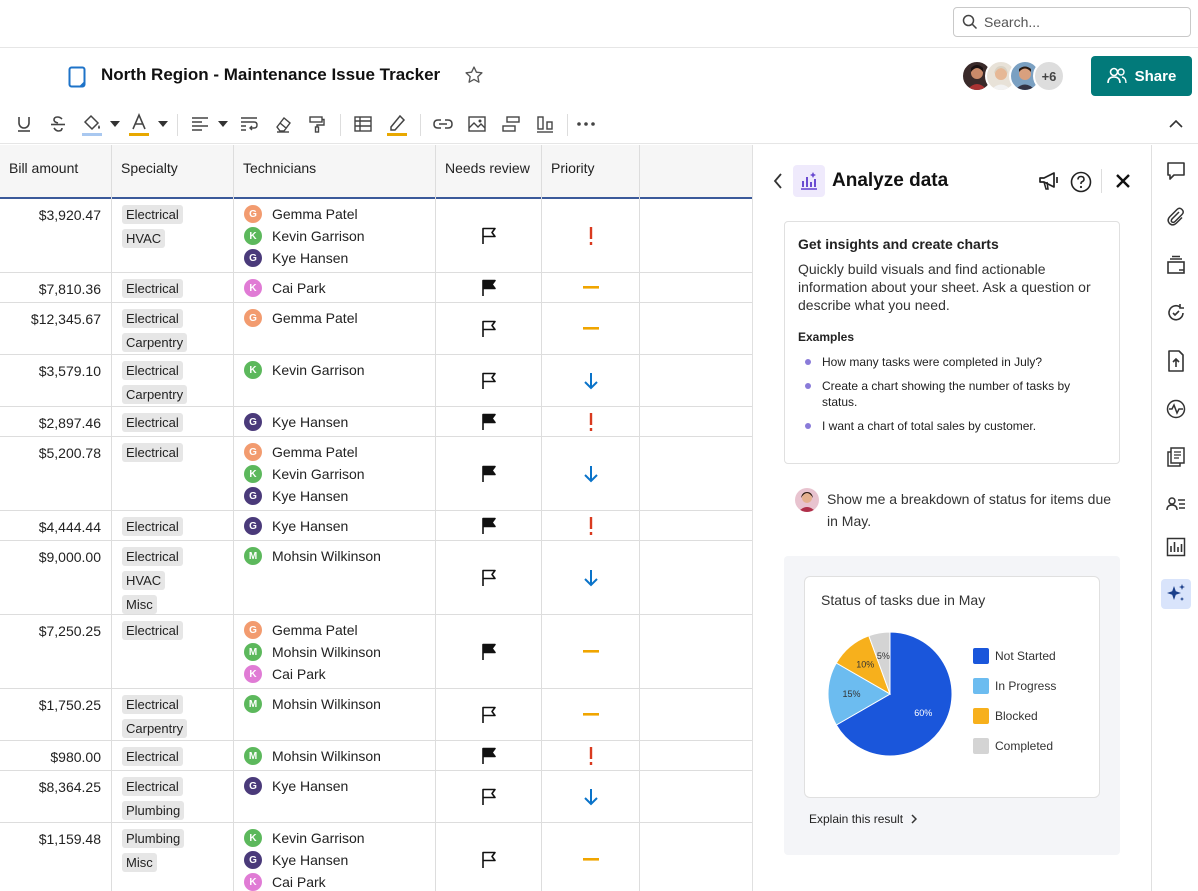 Image resolution: width=1198 pixels, height=891 pixels. Describe the element at coordinates (1176, 124) in the screenshot. I see `collapse-toolbar-button` at that location.